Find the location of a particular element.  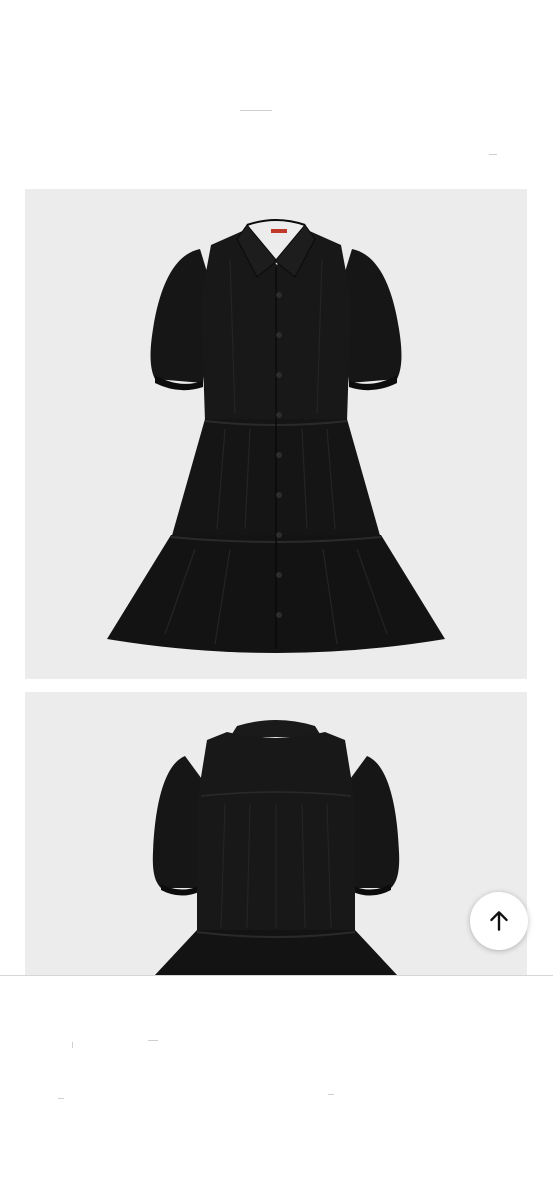

scroll-to-top-button is located at coordinates (499, 921).